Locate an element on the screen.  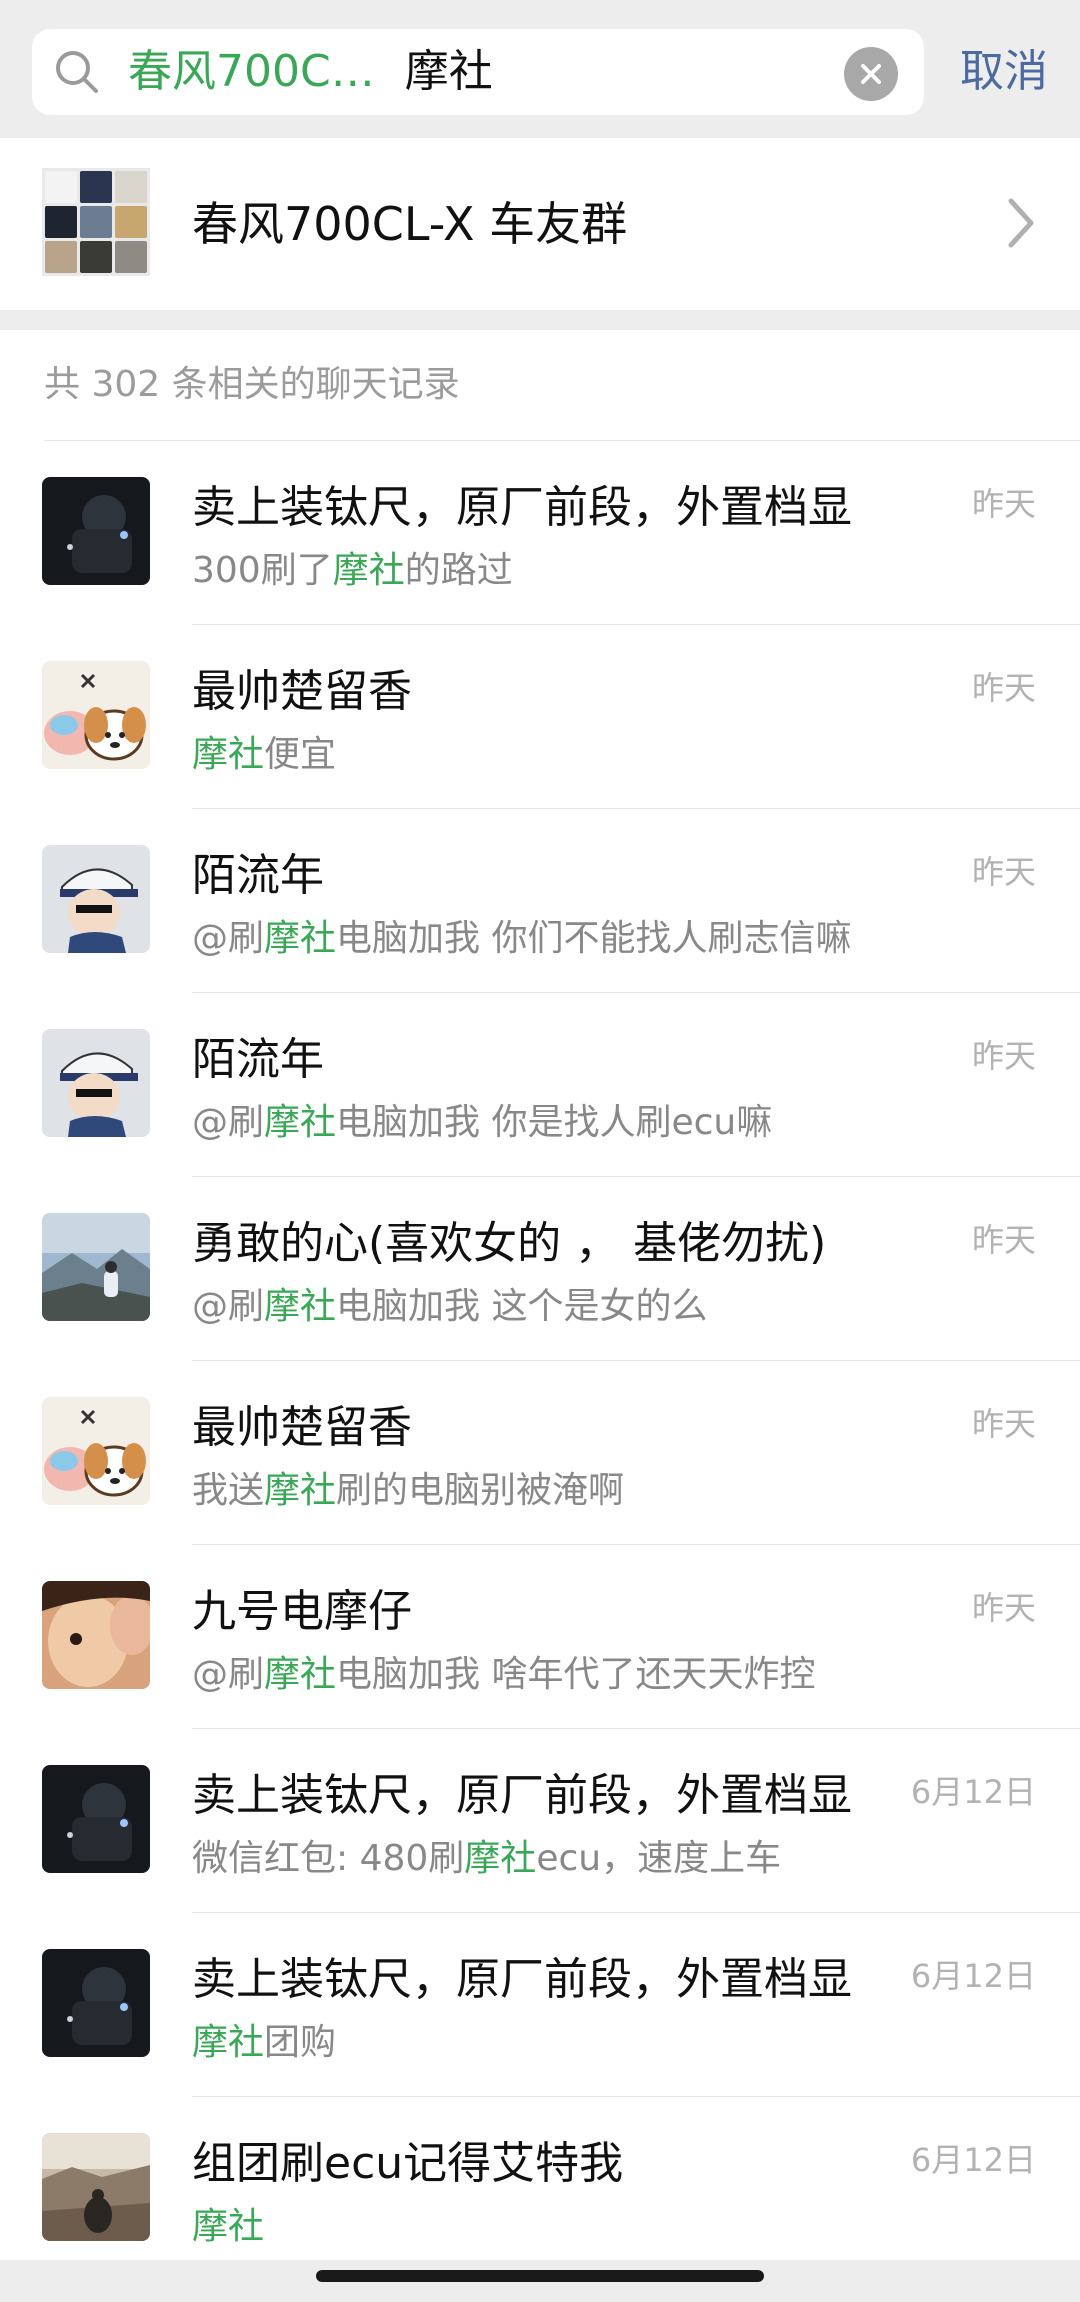
chat-record-item: 组团刷ecu记得艾特我摩社 6月12日 is located at coordinates (540, 2189).